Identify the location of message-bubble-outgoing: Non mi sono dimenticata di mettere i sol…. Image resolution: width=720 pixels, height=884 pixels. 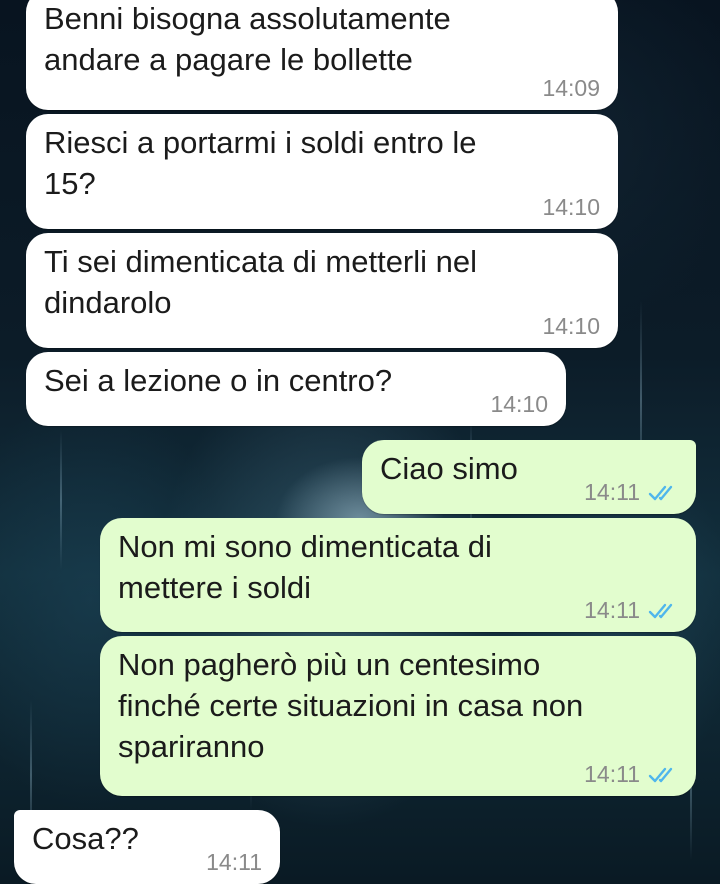
(398, 575).